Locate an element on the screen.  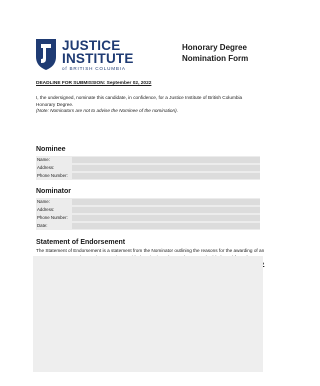
nominator-heading: Nominator is located at coordinates (53, 191).